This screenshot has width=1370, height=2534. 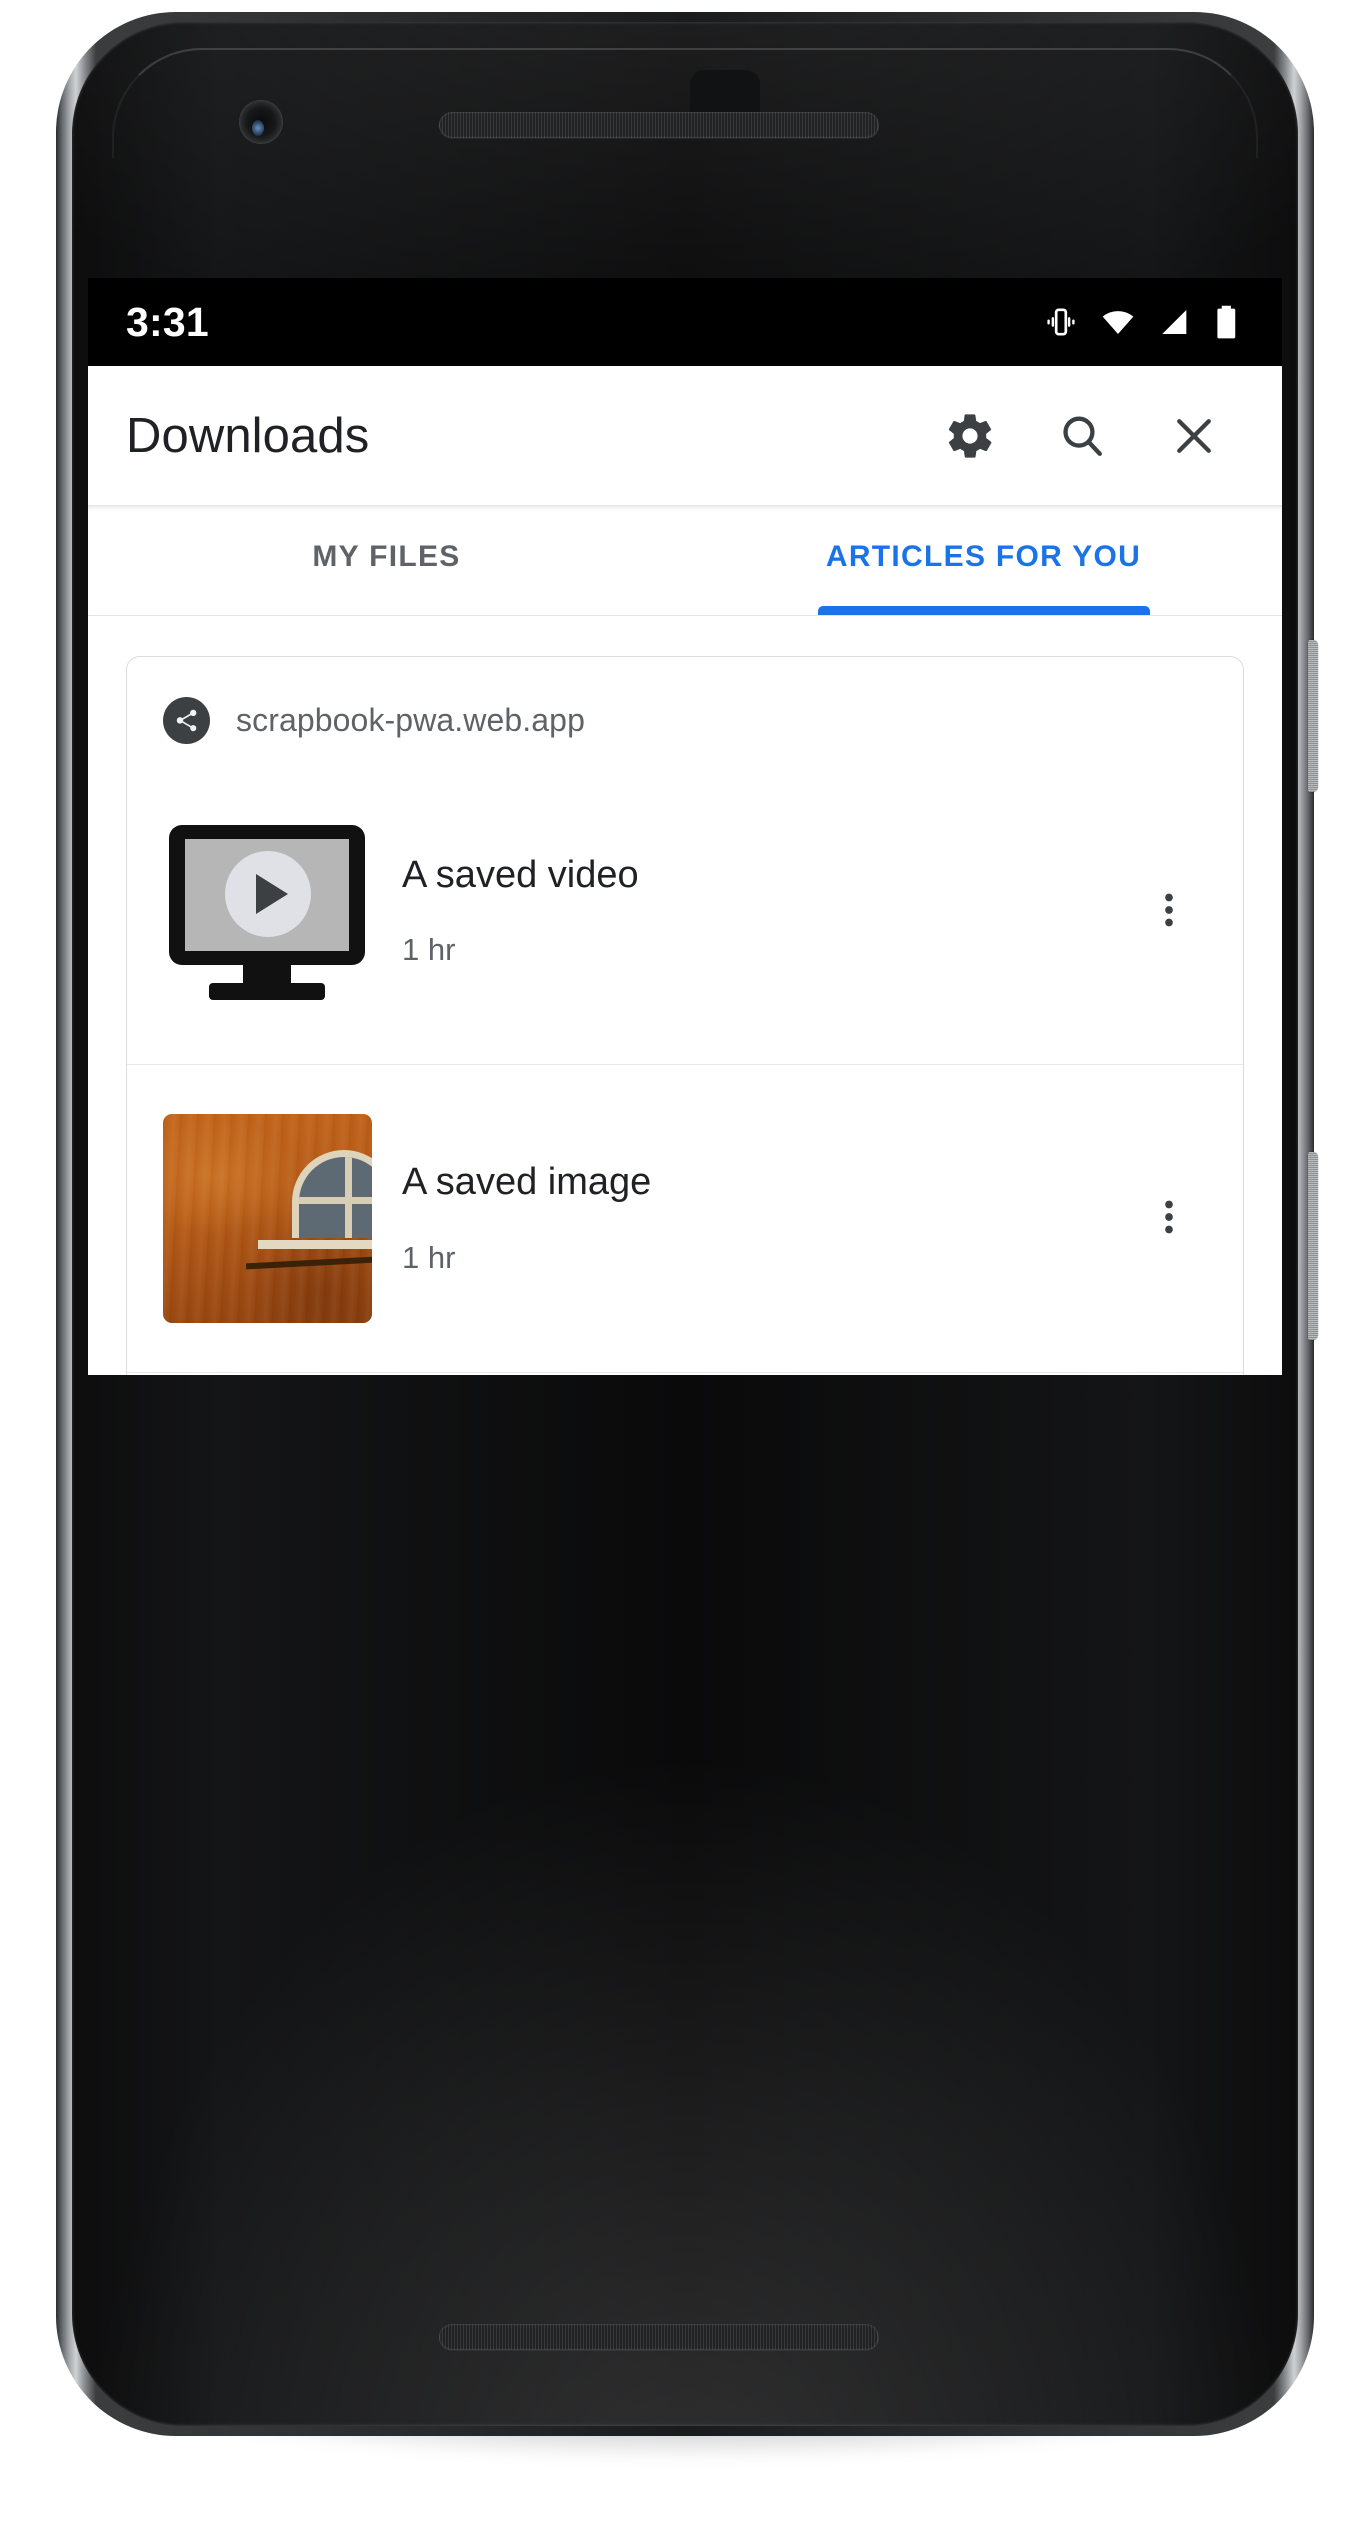 I want to click on vibrate-icon, so click(x=1061, y=322).